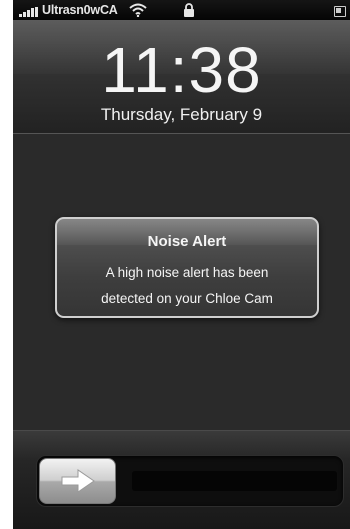  What do you see at coordinates (340, 11) in the screenshot?
I see `battery-icon` at bounding box center [340, 11].